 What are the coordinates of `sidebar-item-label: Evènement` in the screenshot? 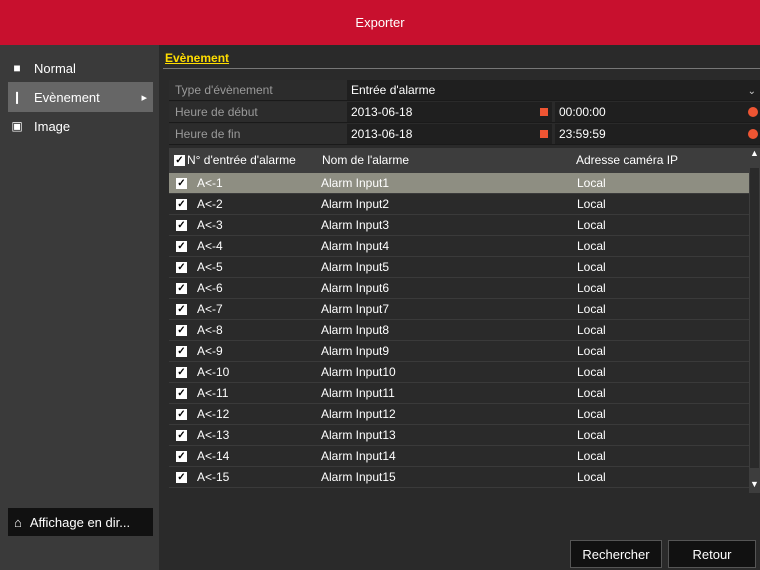 It's located at (67, 97).